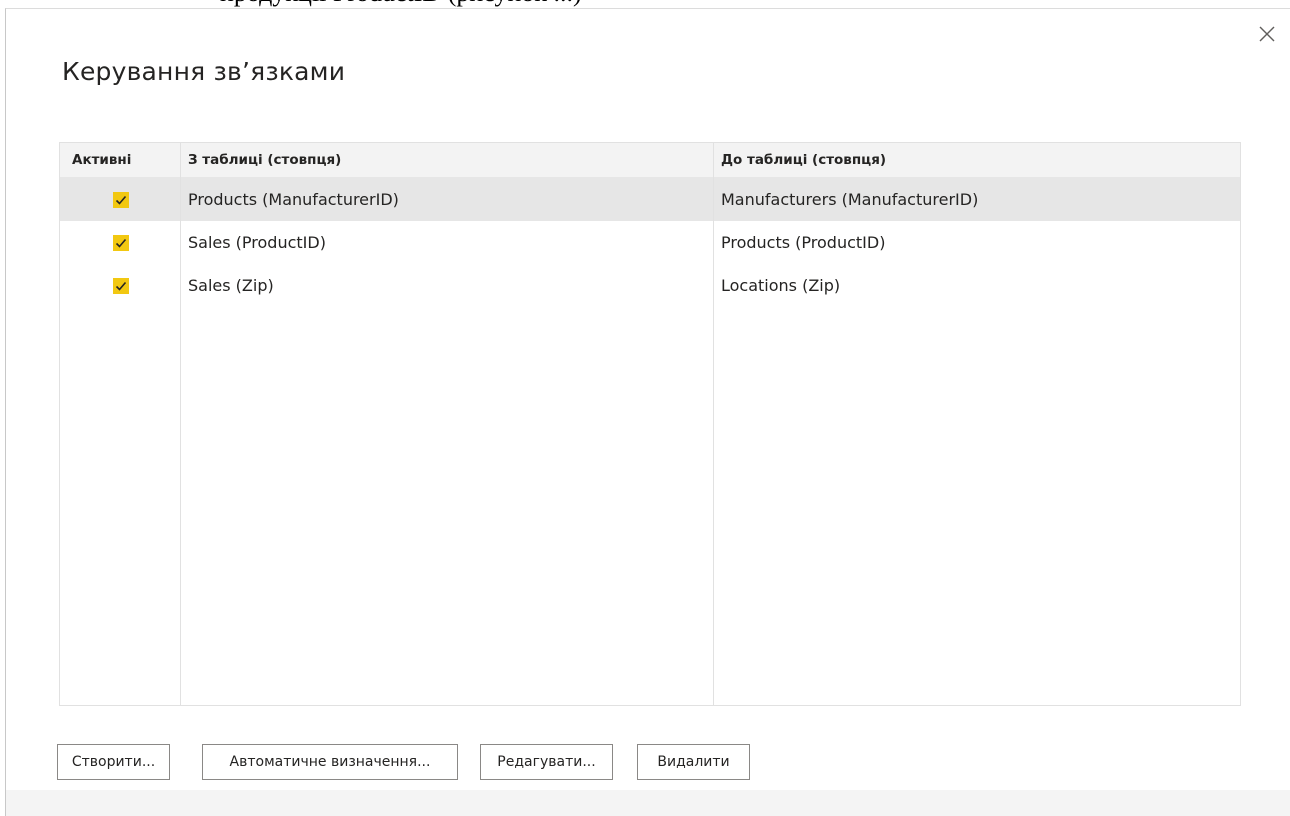 This screenshot has height=816, width=1290. What do you see at coordinates (257, 242) in the screenshot?
I see `from-table-cell: Sales (ProductID)` at bounding box center [257, 242].